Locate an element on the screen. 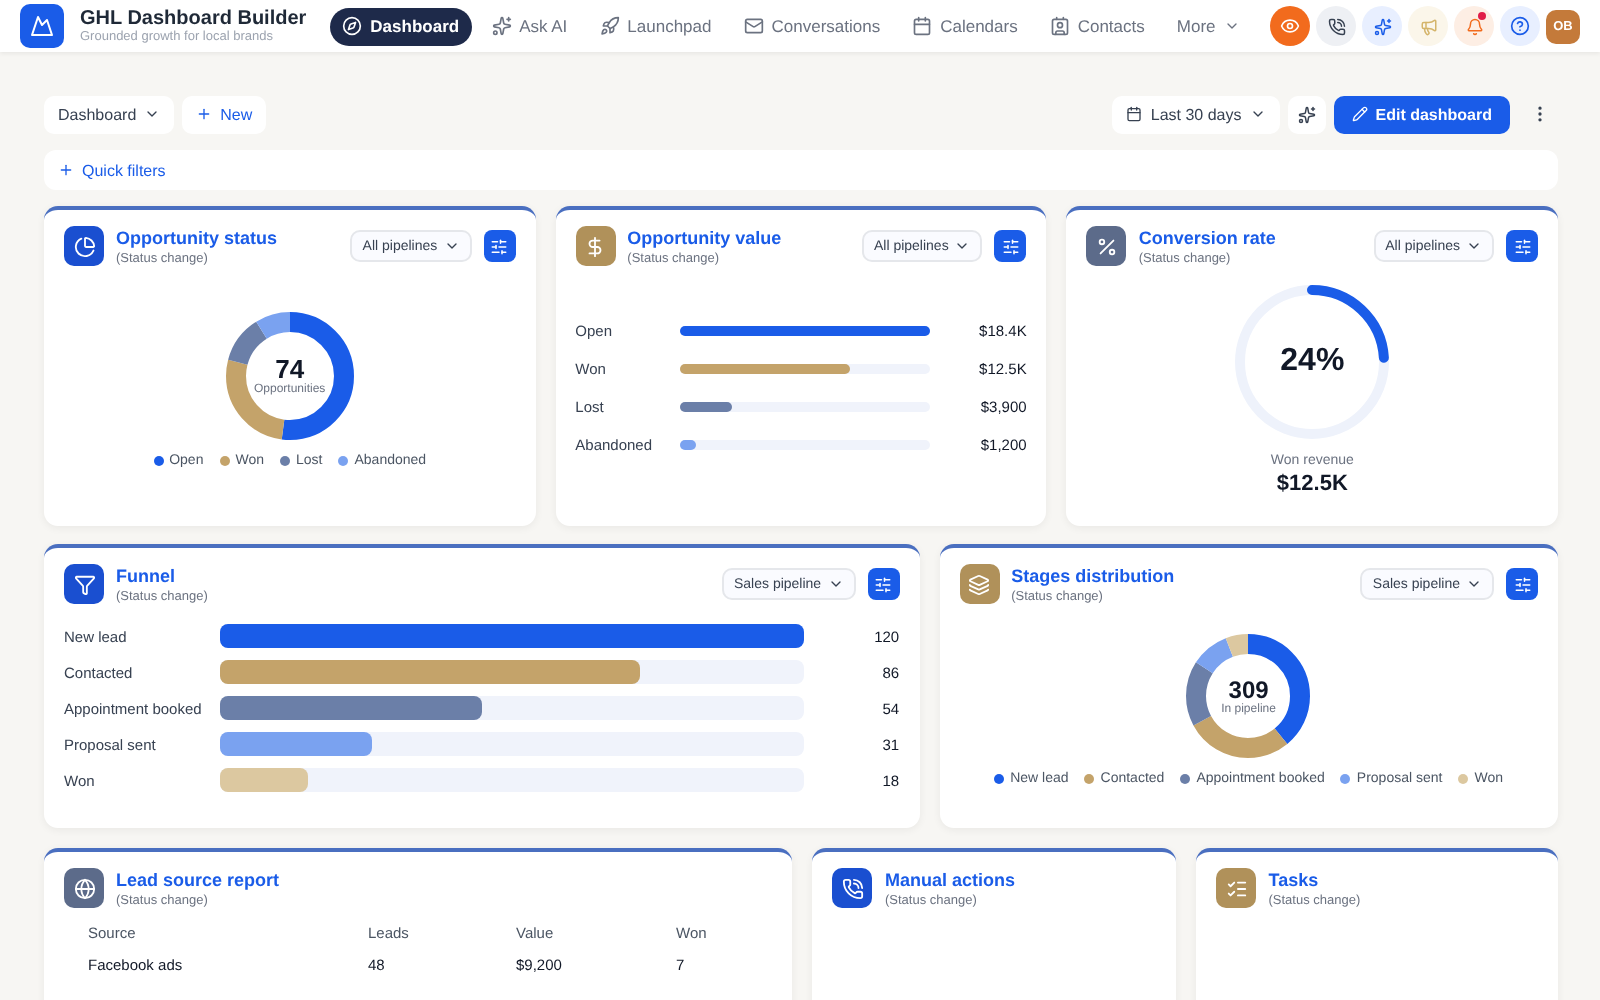 The image size is (1600, 1000). checklist-icon is located at coordinates (1236, 888).